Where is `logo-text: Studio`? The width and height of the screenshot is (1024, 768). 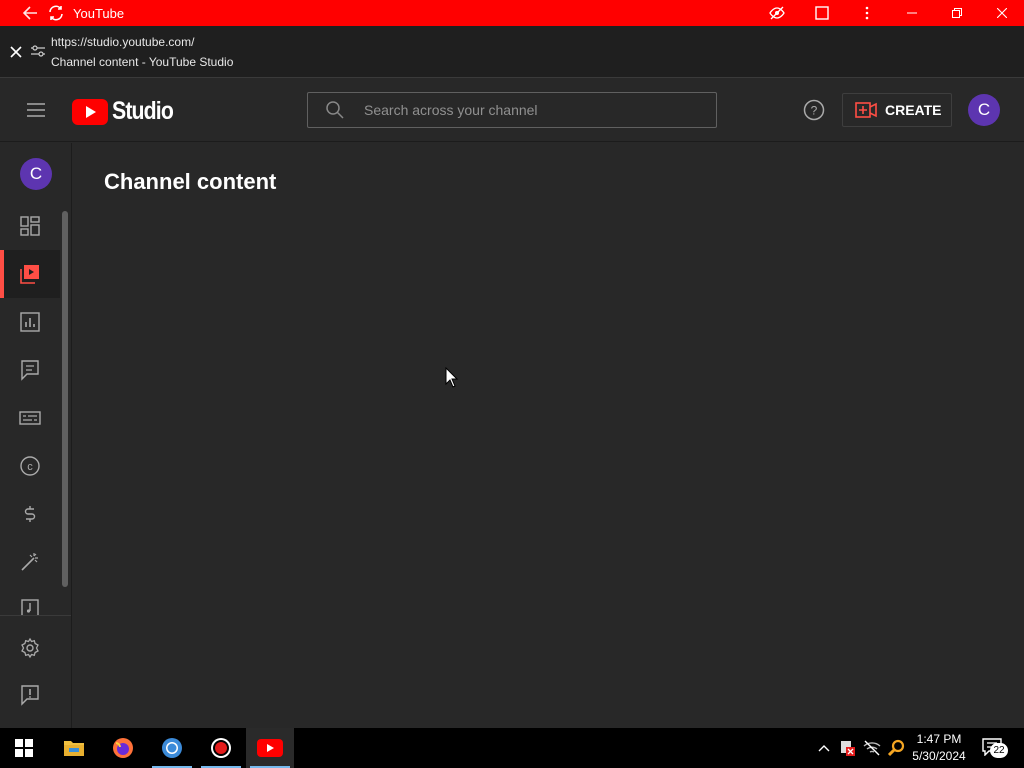
logo-text: Studio is located at coordinates (143, 111).